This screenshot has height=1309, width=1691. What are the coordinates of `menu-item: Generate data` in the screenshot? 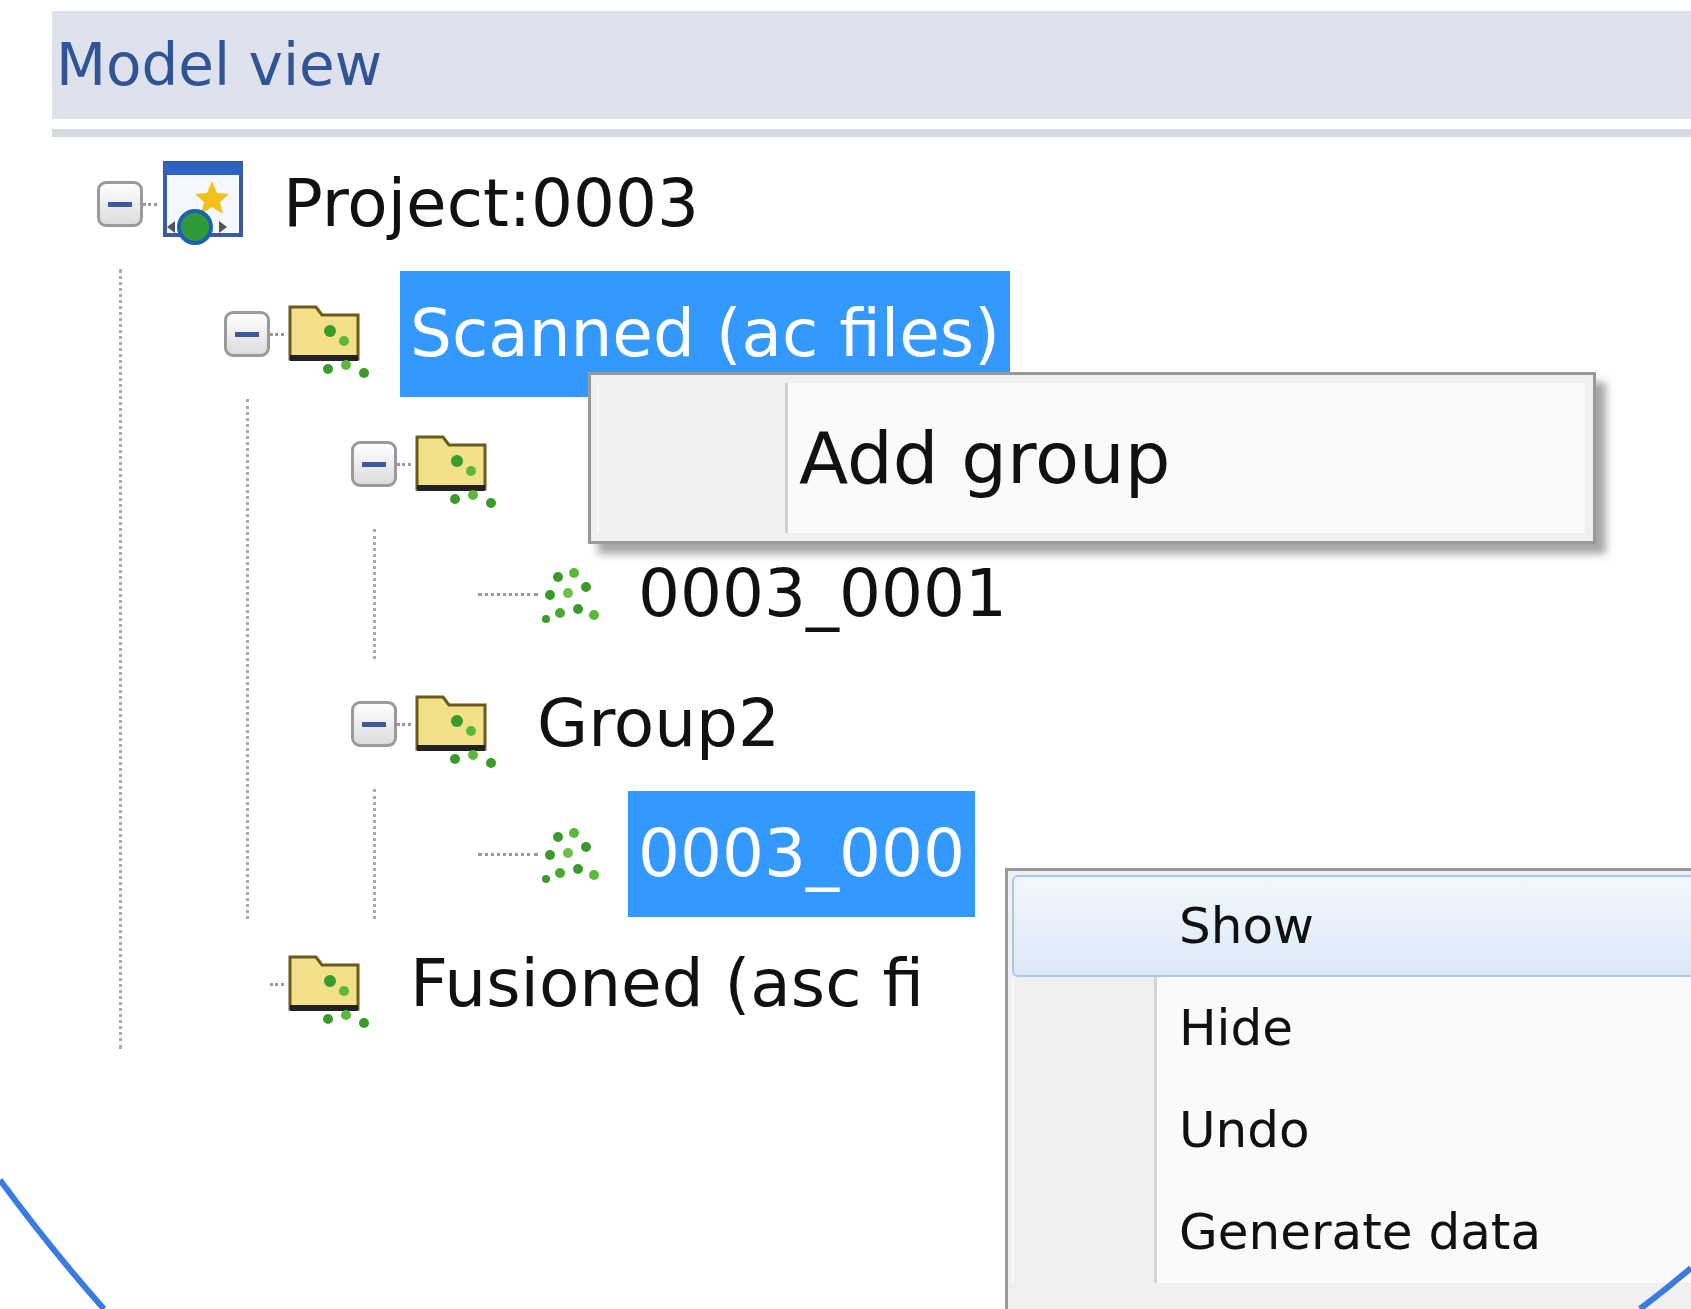 It's located at (1351, 1232).